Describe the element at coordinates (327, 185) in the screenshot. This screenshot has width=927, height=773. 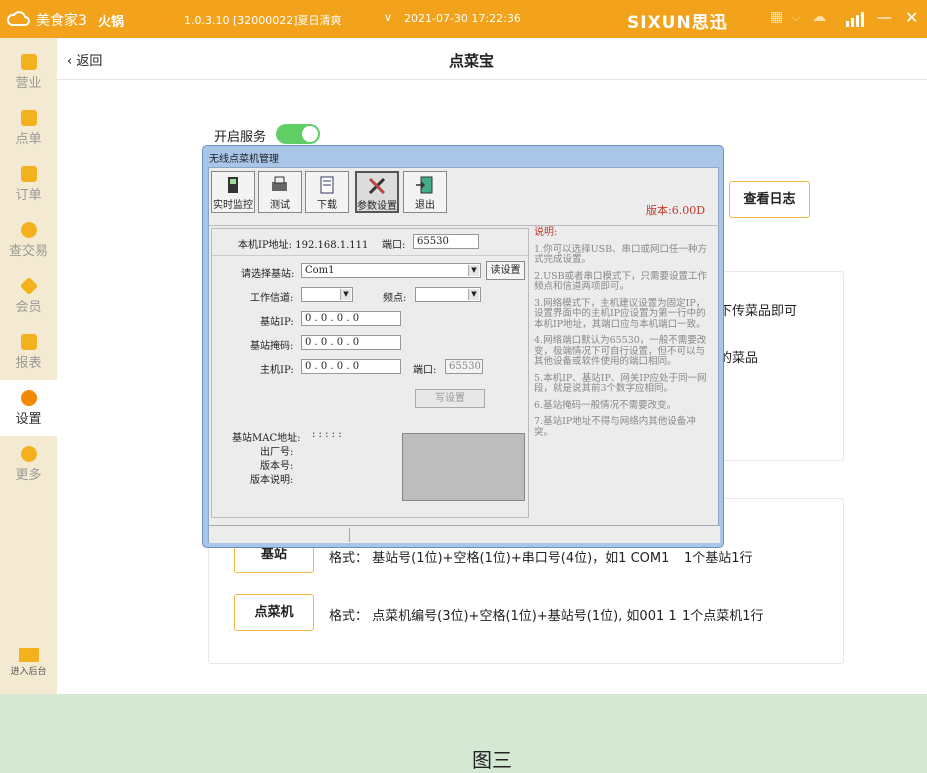
I see `download-tool-icon` at that location.